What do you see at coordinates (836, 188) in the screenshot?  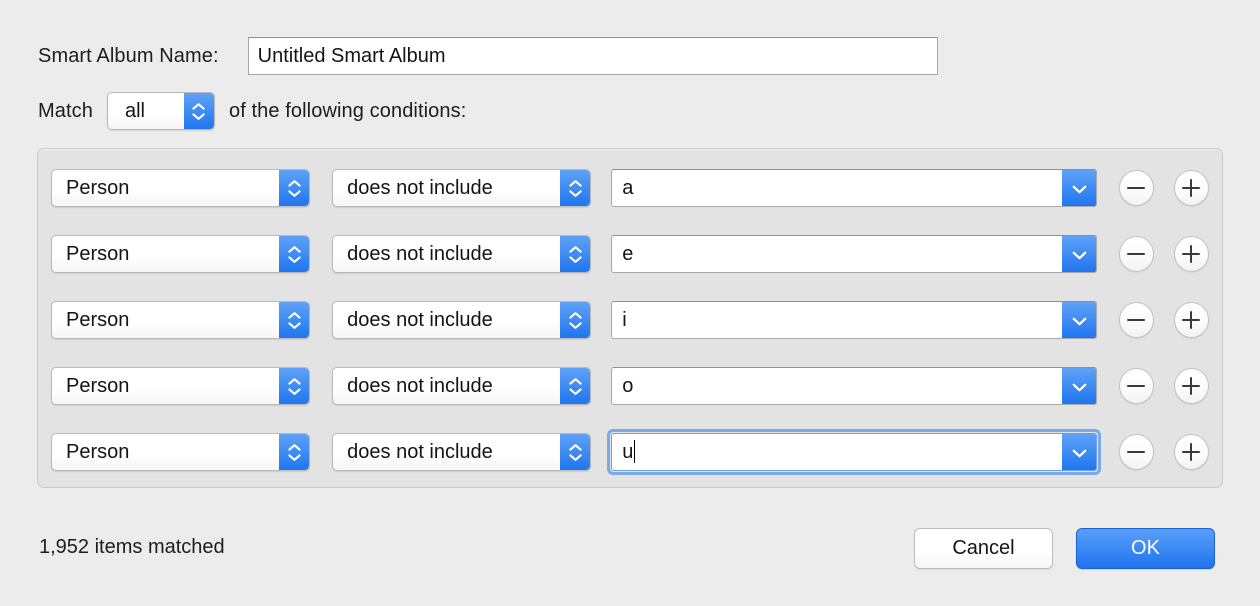 I see `condition-value-input: a` at bounding box center [836, 188].